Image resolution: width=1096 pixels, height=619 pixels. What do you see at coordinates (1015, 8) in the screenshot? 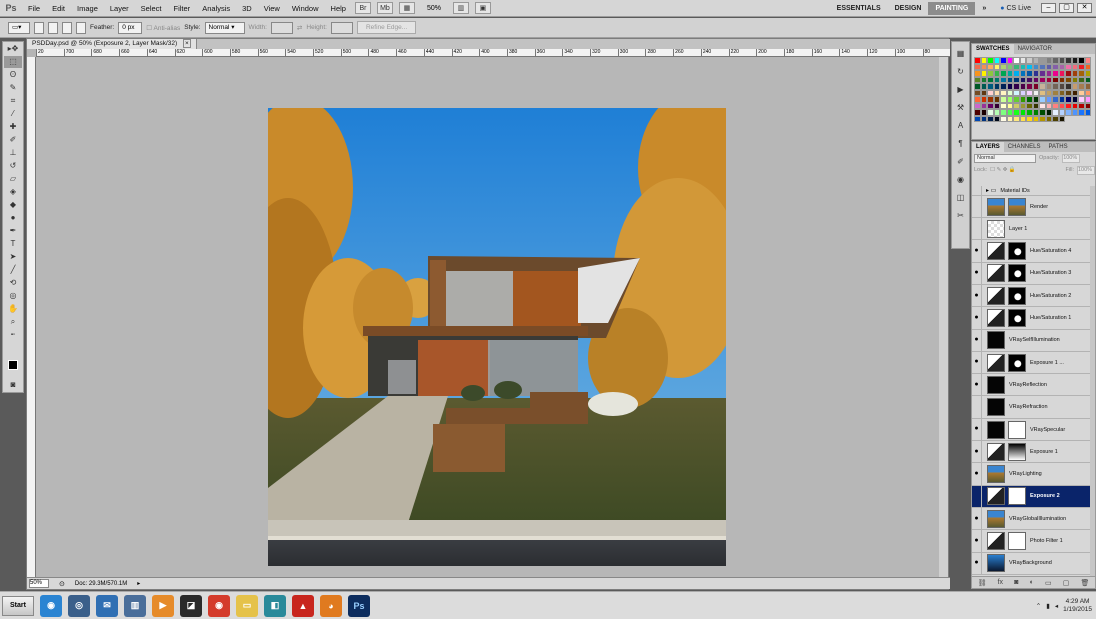
I see `cs-live-button: ● CS Live` at bounding box center [1015, 8].